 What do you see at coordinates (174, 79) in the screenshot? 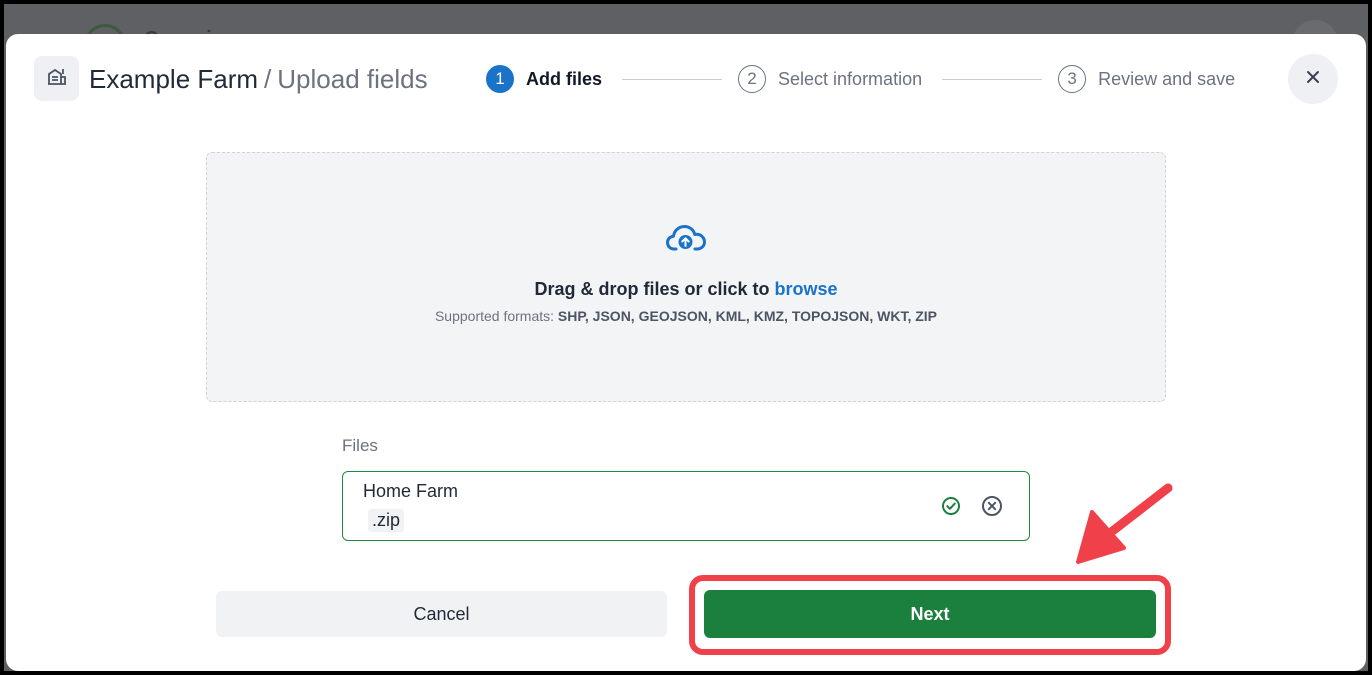
I see `farm-name: Example Farm` at bounding box center [174, 79].